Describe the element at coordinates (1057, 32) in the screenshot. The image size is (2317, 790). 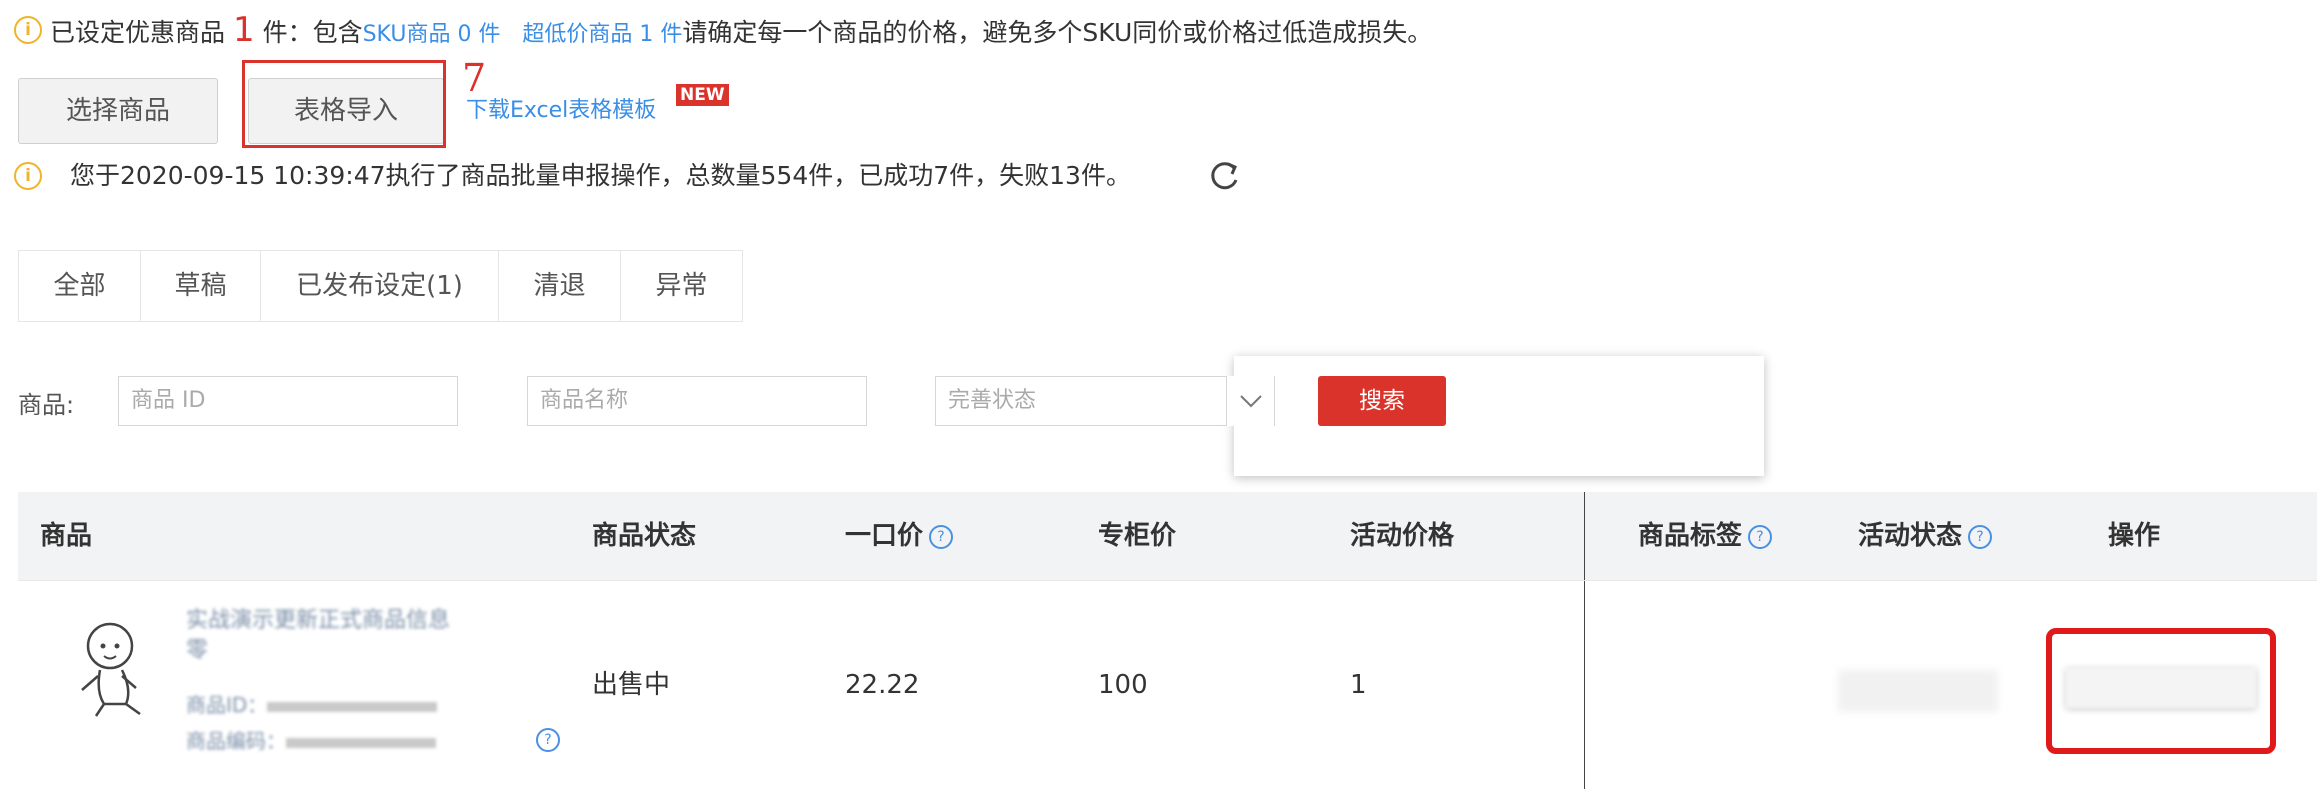
I see `notice-suffix: 请确定每一个商品的价格，避免多个SKU同价或价格过低造成损失。` at that location.